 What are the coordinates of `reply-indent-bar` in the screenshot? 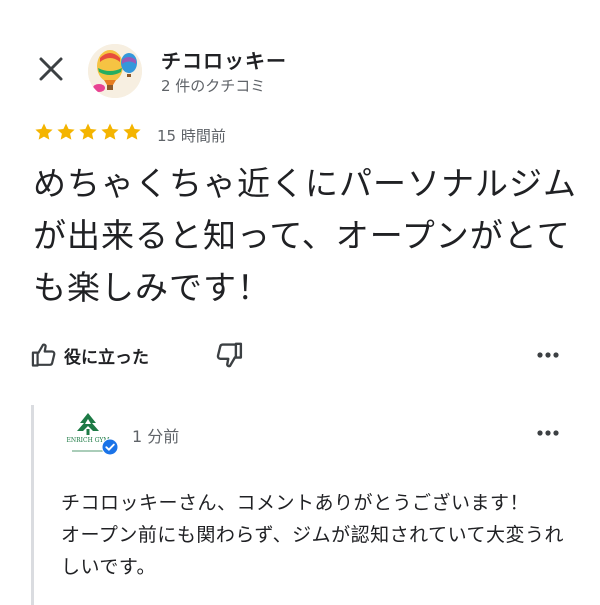 It's located at (32, 505).